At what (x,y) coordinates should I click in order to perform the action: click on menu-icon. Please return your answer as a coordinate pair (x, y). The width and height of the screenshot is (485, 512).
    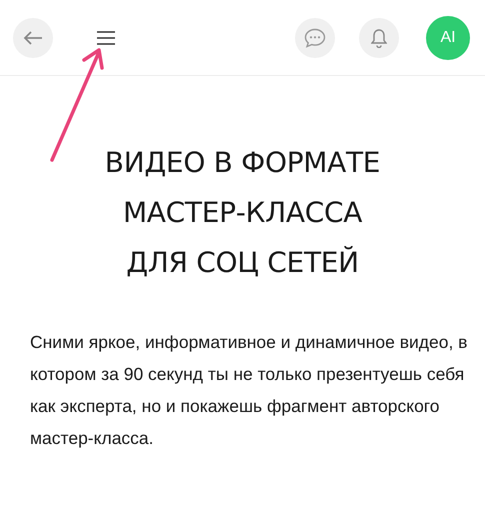
    Looking at the image, I should click on (106, 38).